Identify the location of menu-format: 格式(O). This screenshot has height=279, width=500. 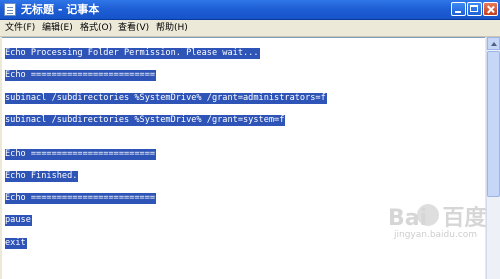
(96, 28).